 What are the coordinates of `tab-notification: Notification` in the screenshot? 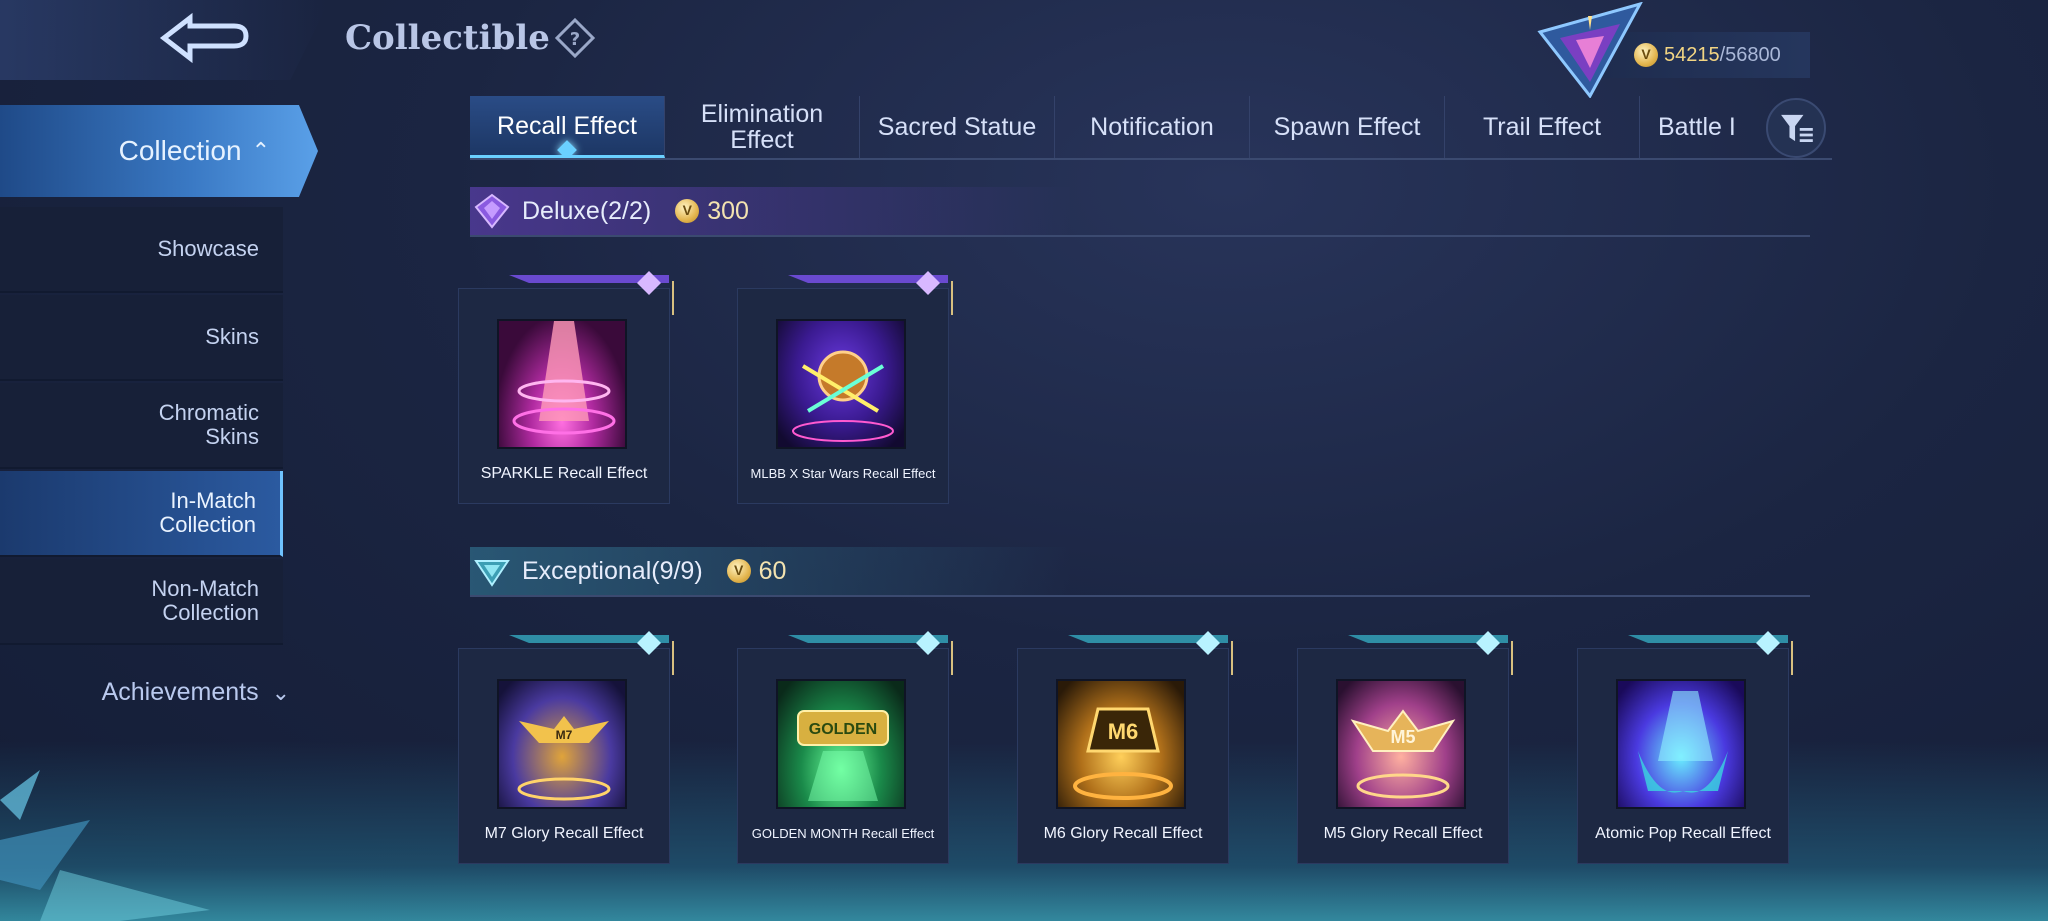 It's located at (1152, 127).